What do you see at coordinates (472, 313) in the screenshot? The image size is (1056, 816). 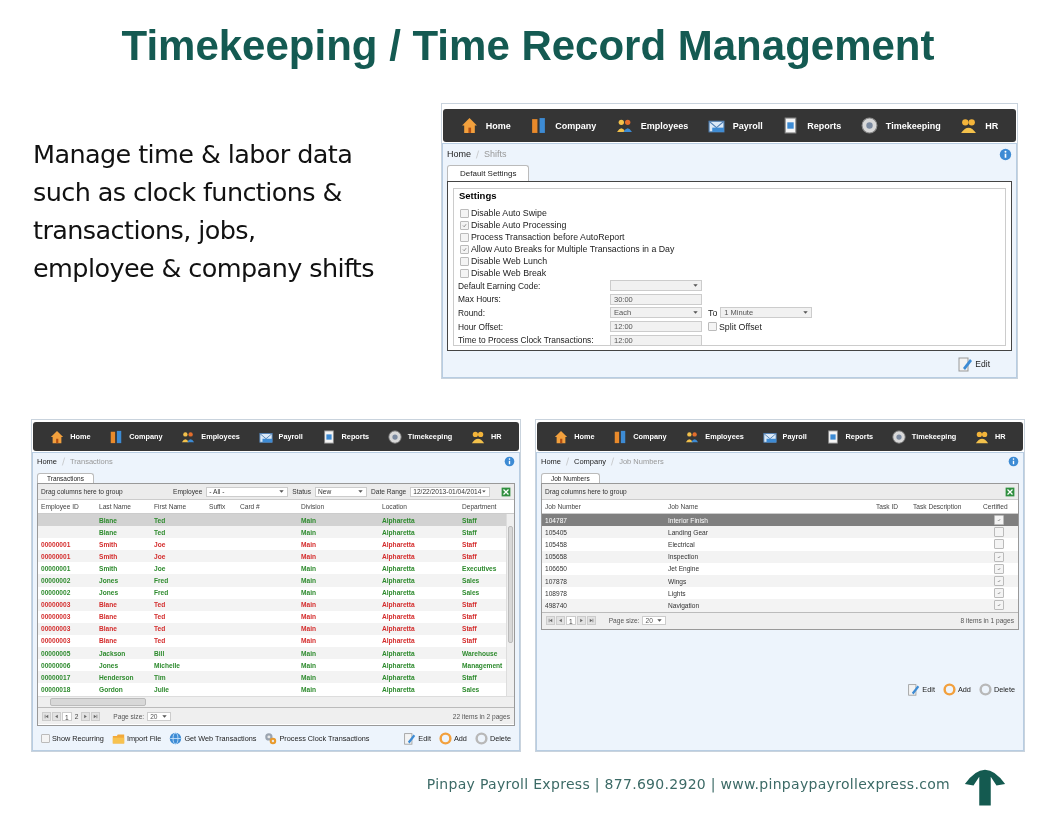 I see `field-label: Round:` at bounding box center [472, 313].